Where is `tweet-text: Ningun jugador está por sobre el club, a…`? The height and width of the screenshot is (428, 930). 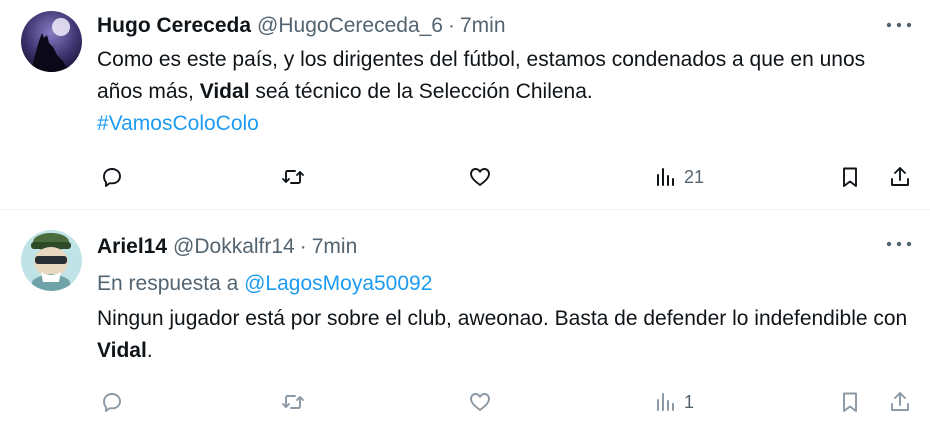
tweet-text: Ningun jugador está por sobre el club, a… is located at coordinates (503, 335).